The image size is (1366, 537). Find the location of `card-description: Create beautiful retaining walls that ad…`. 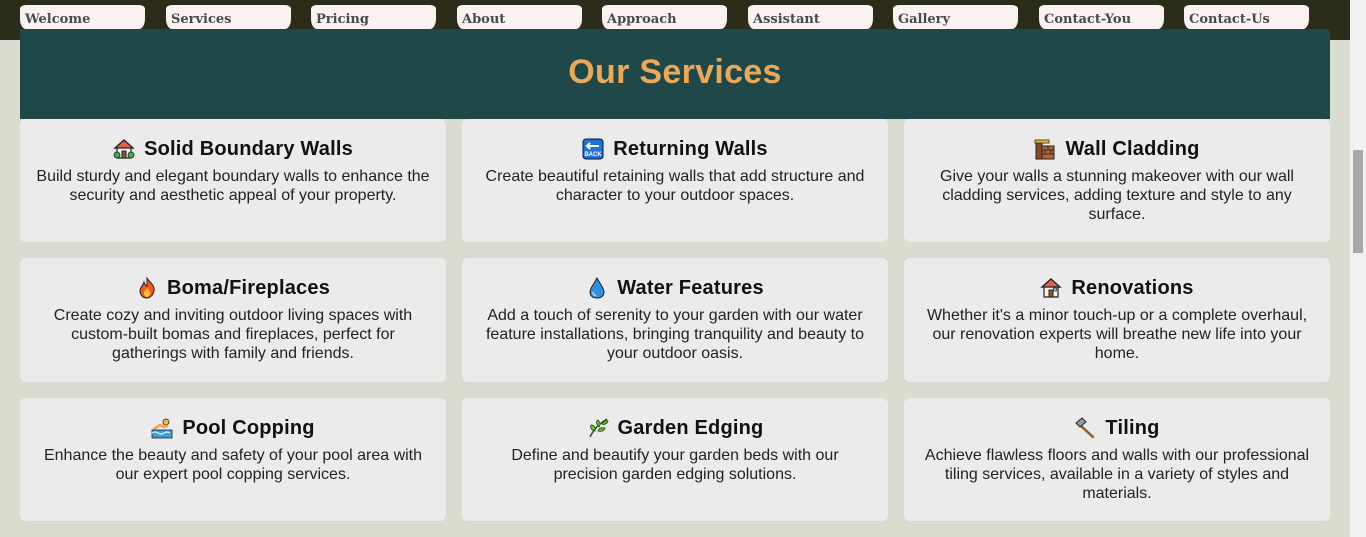

card-description: Create beautiful retaining walls that ad… is located at coordinates (675, 186).